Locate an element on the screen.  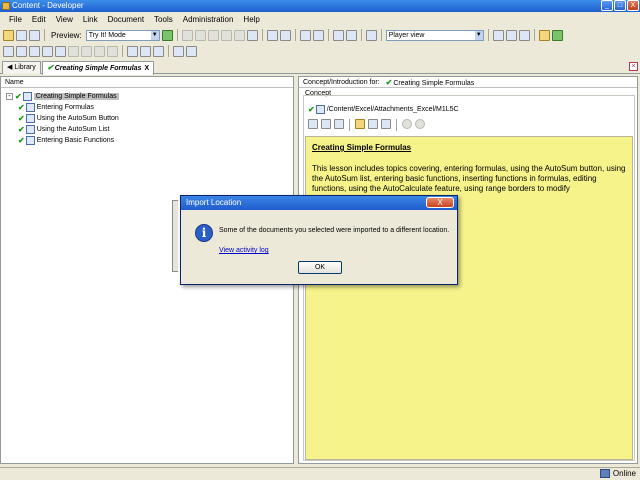
preview-mode-select: Try It! Mode ▼ is located at coordinates (122, 35).